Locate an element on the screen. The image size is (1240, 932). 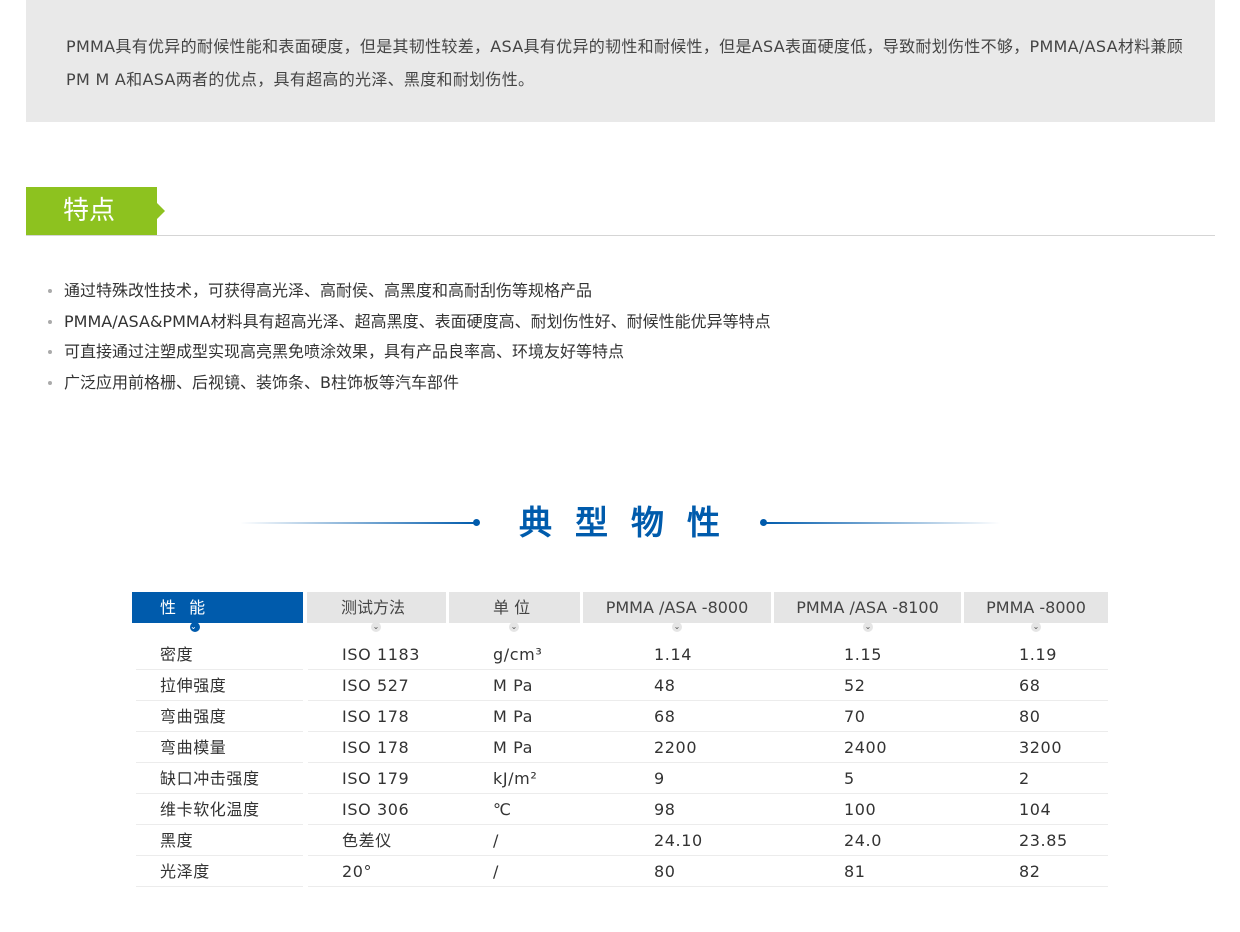
header-cell: 单 位 ⌄ is located at coordinates (514, 612).